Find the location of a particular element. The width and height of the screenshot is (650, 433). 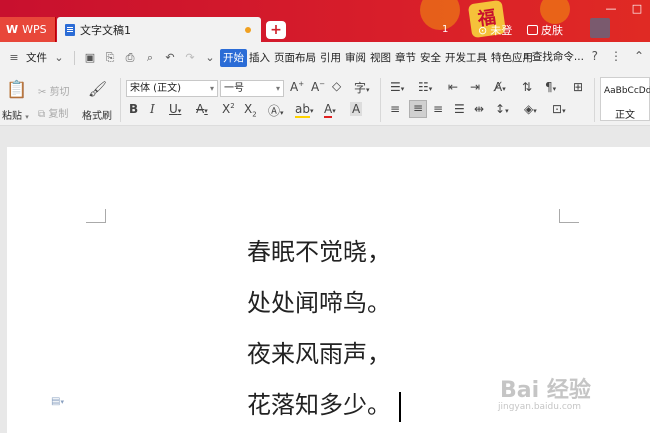

collapse-ribbon-icon: ⌃ is located at coordinates (639, 56).